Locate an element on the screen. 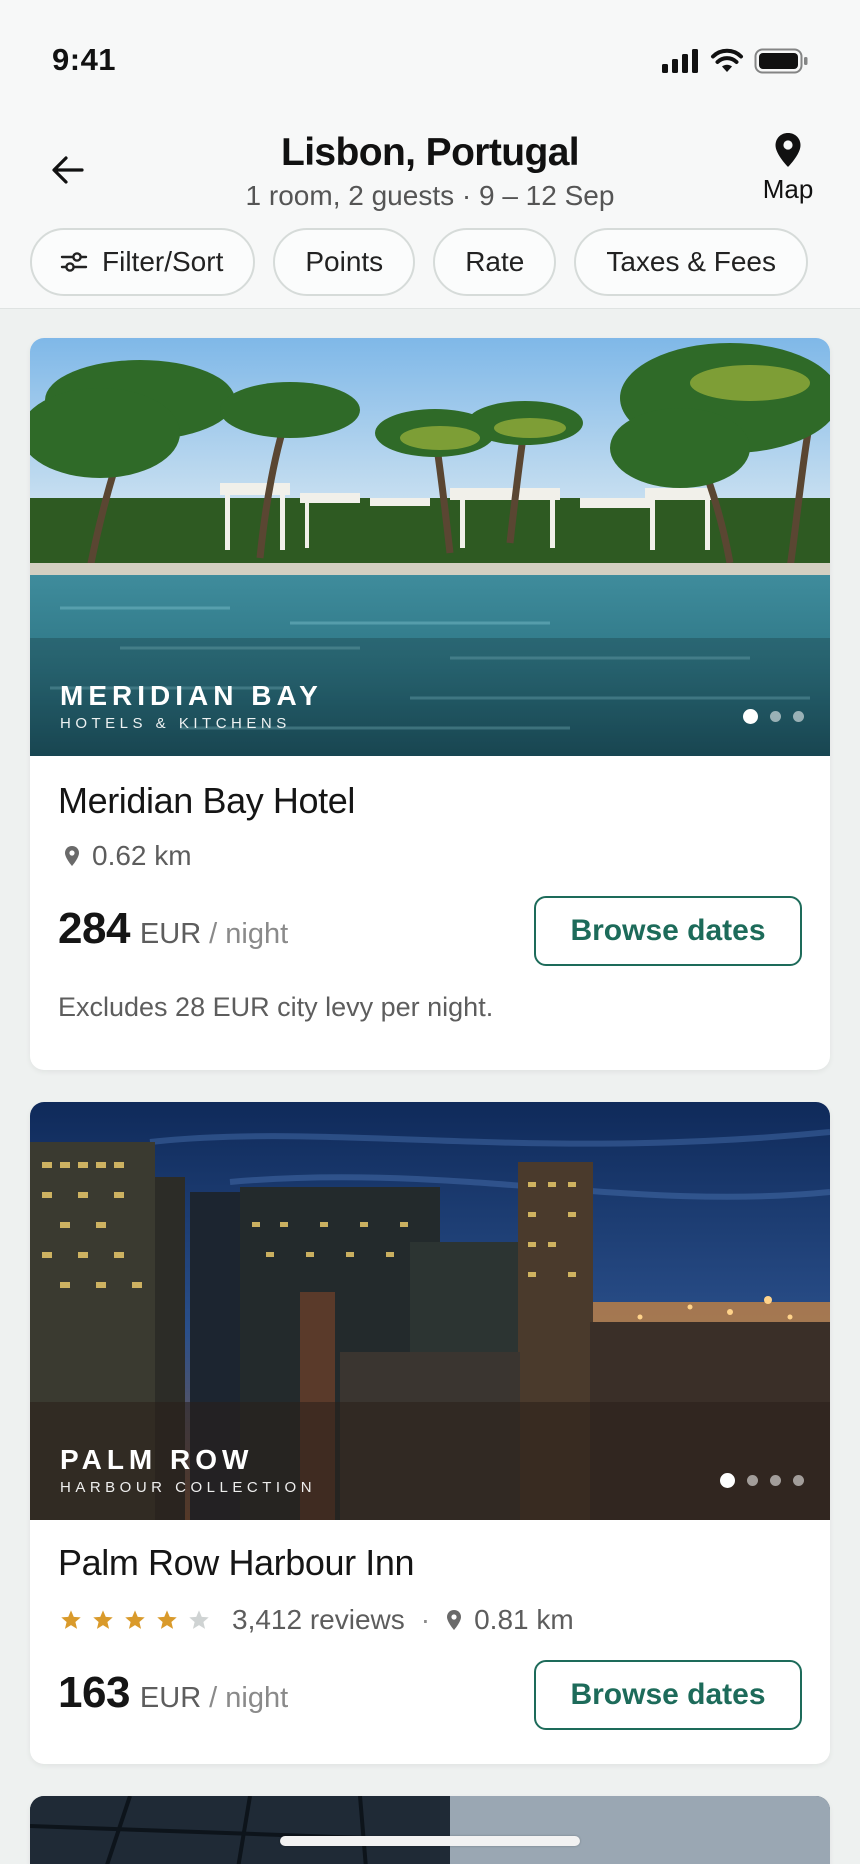 Image resolution: width=860 pixels, height=1864 pixels. hotel-meta: 0.62 km is located at coordinates (128, 856).